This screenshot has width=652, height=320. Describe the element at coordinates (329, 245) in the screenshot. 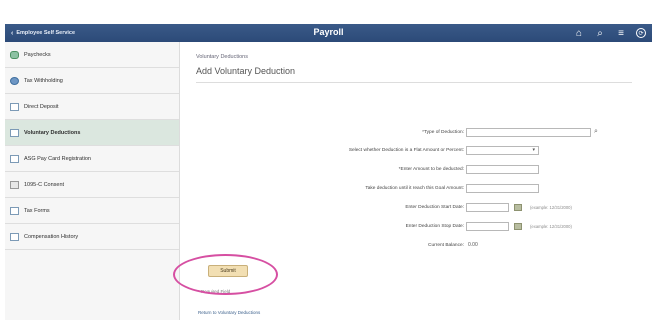

I see `current-balance-row: Current Balance: 0.00` at that location.